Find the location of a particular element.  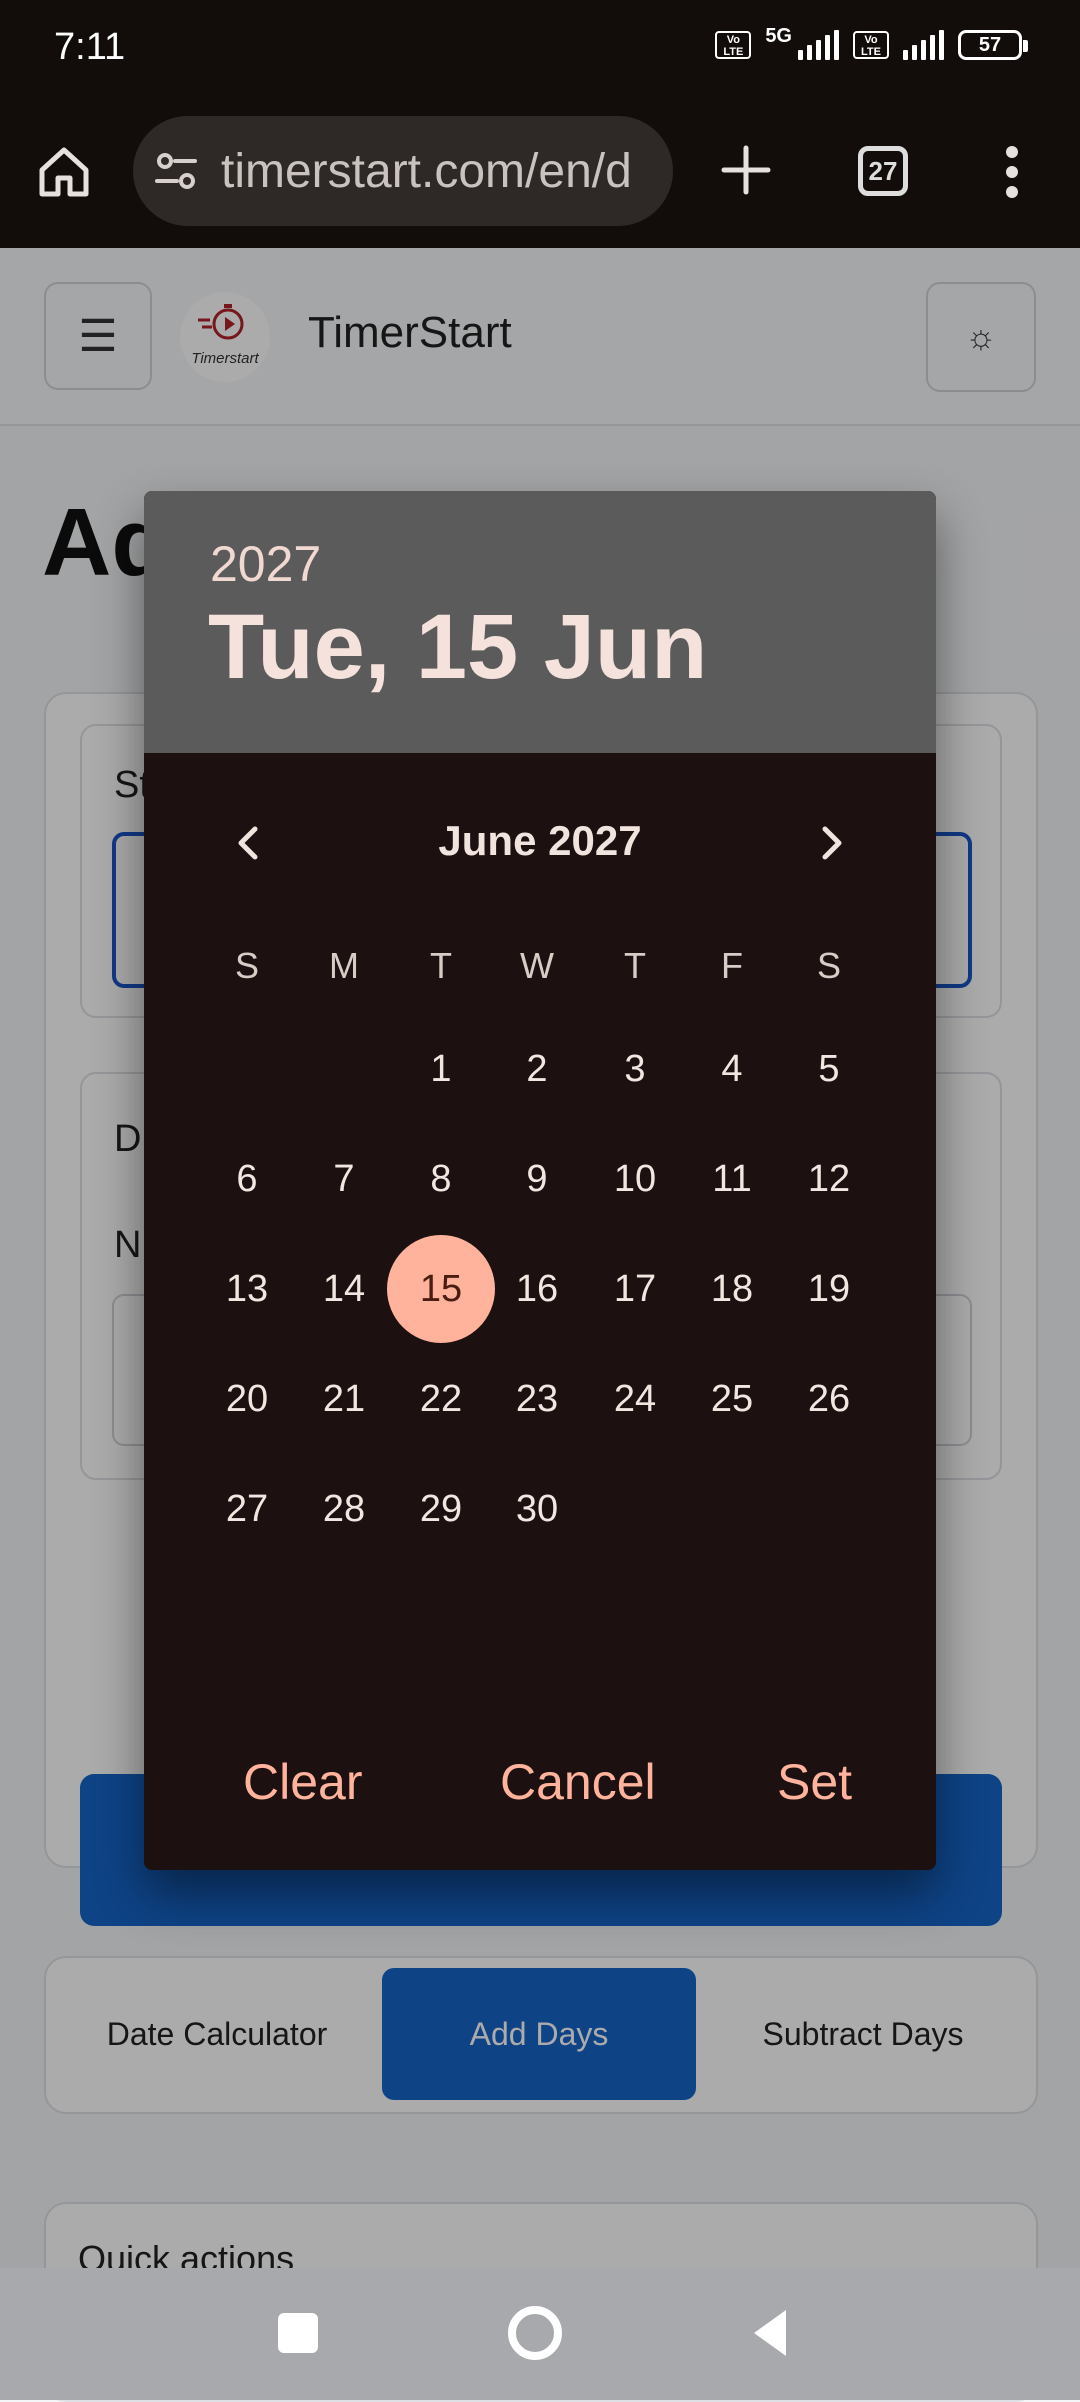

address-bar: timerstart.com/en/d is located at coordinates (403, 171).